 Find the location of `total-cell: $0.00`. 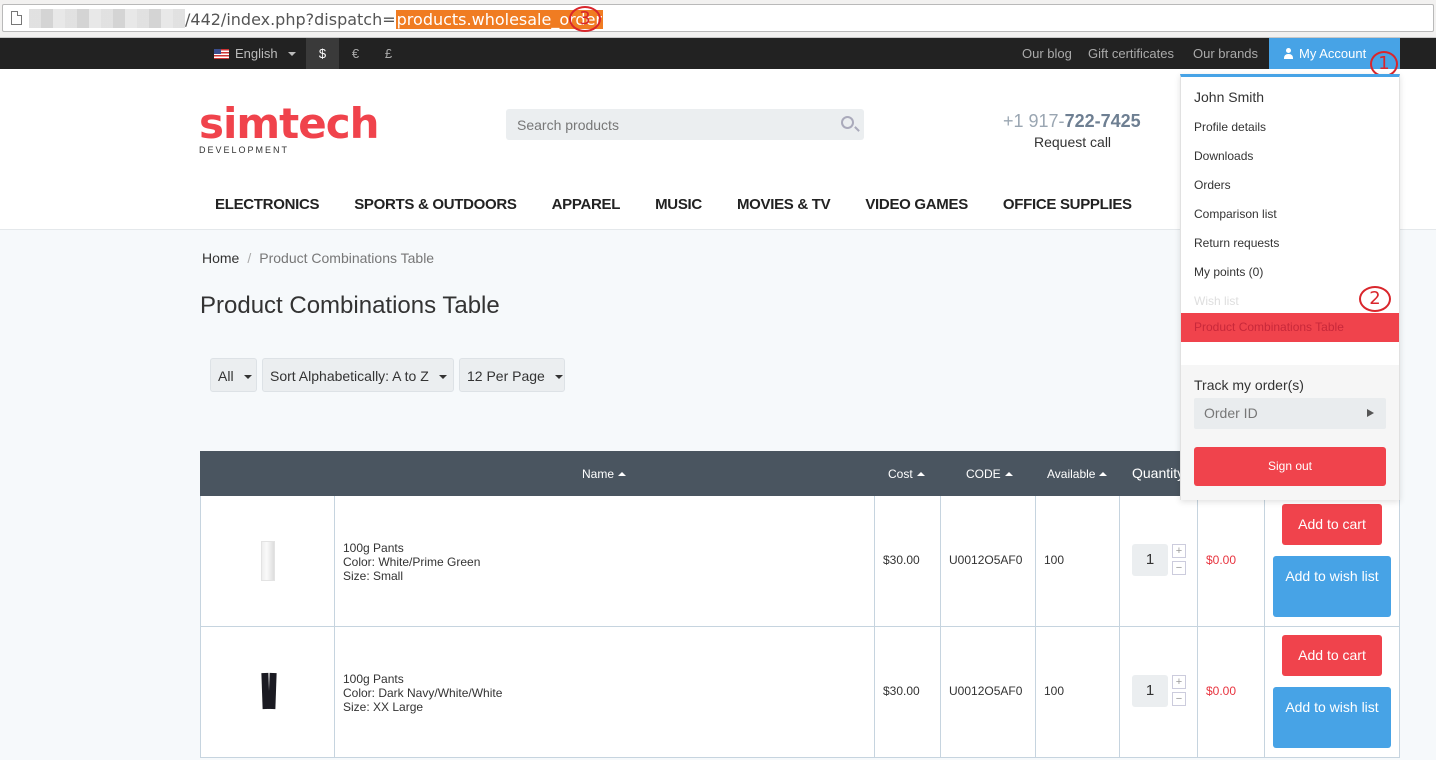

total-cell: $0.00 is located at coordinates (1231, 561).